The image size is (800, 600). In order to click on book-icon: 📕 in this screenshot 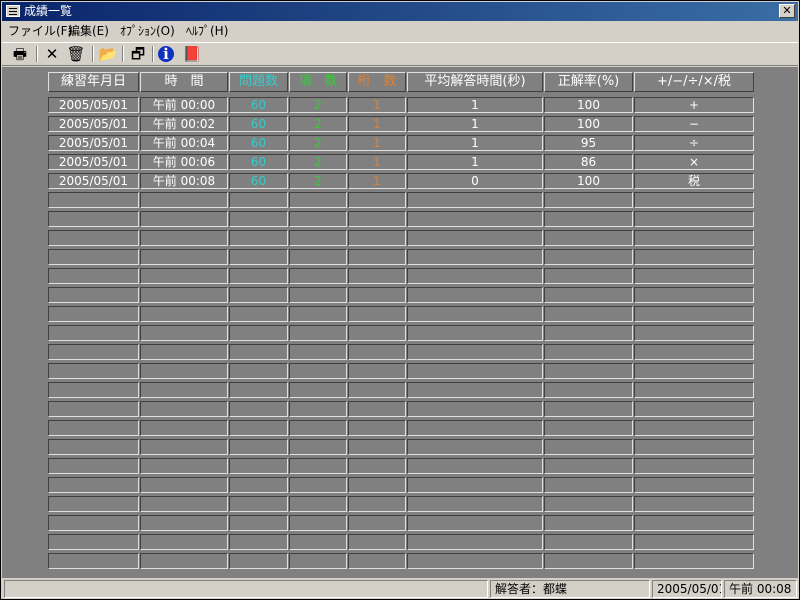, I will do `click(192, 54)`.